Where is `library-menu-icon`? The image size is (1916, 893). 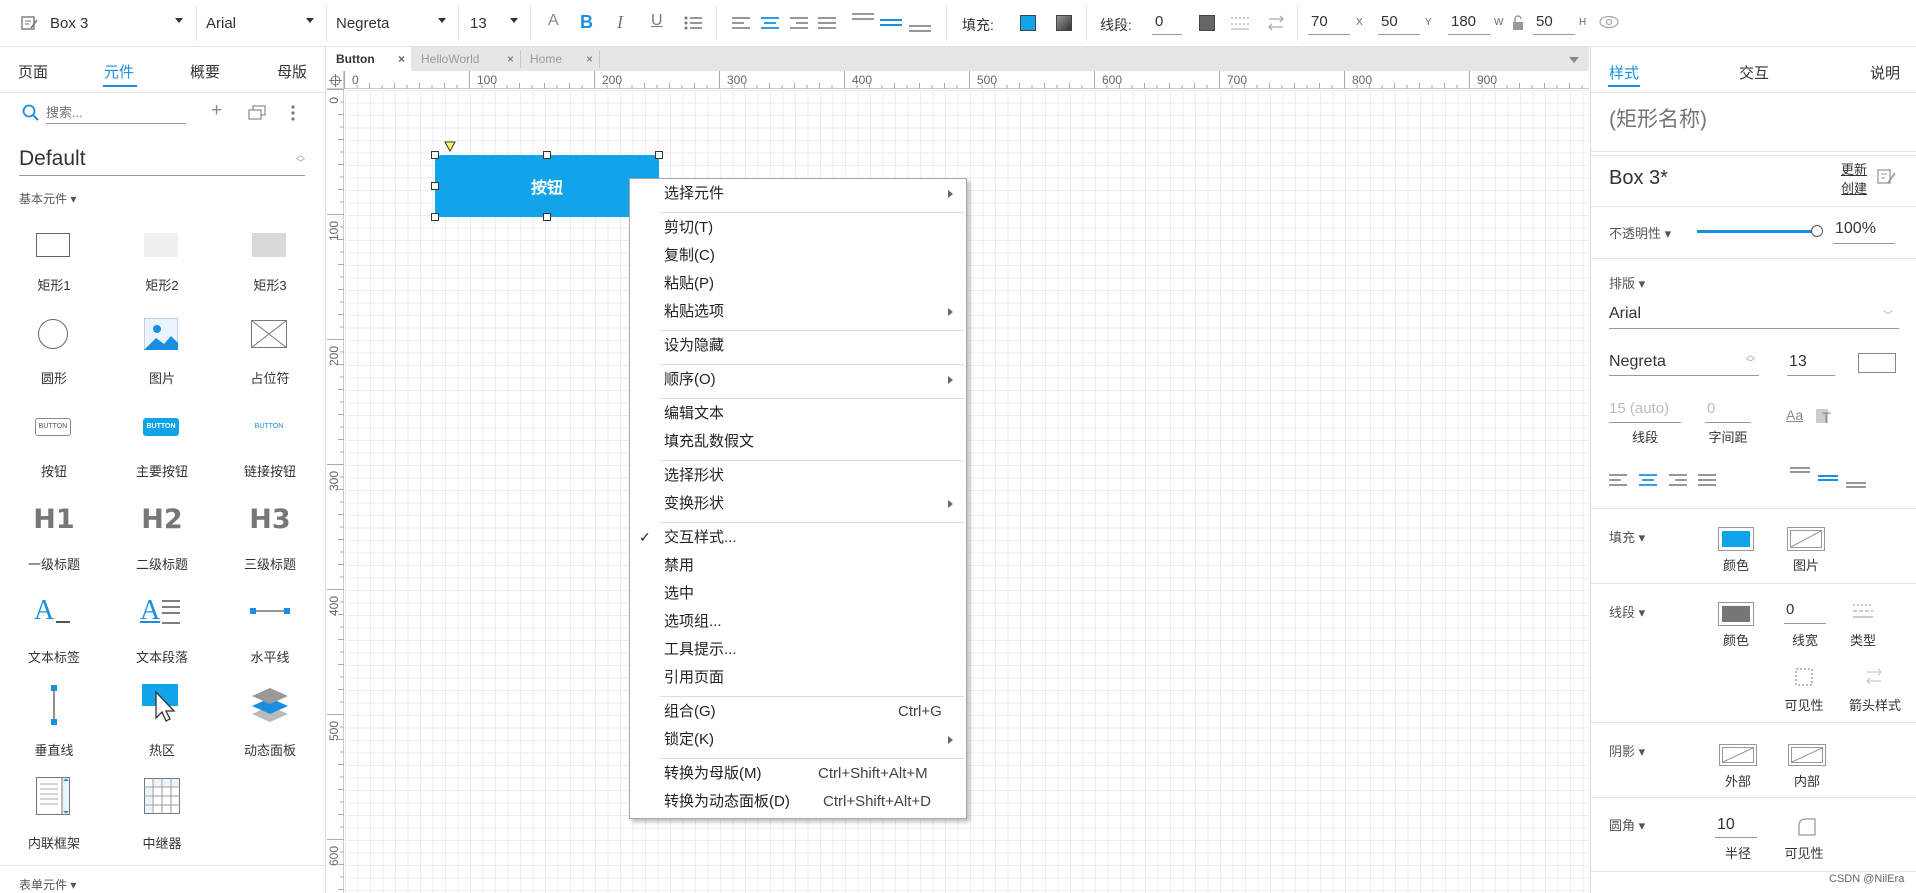
library-menu-icon is located at coordinates (257, 113).